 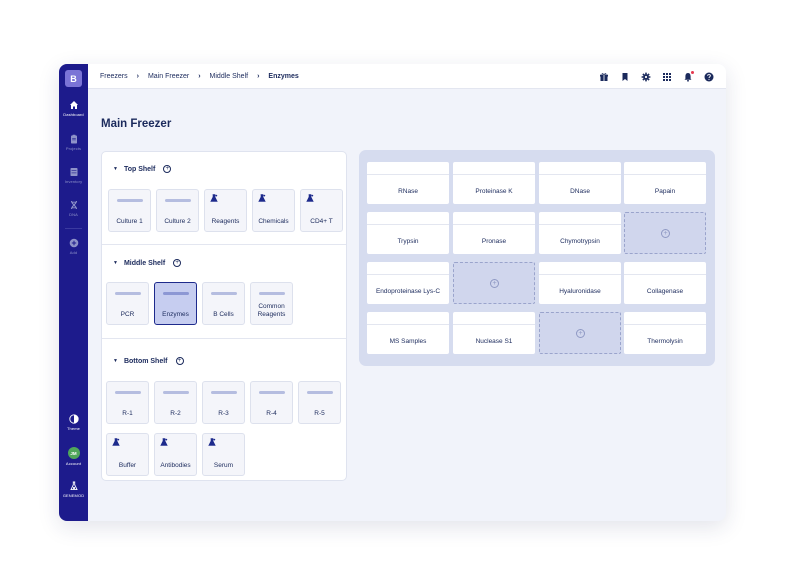 What do you see at coordinates (223, 454) in the screenshot?
I see `box-serum: Serum` at bounding box center [223, 454].